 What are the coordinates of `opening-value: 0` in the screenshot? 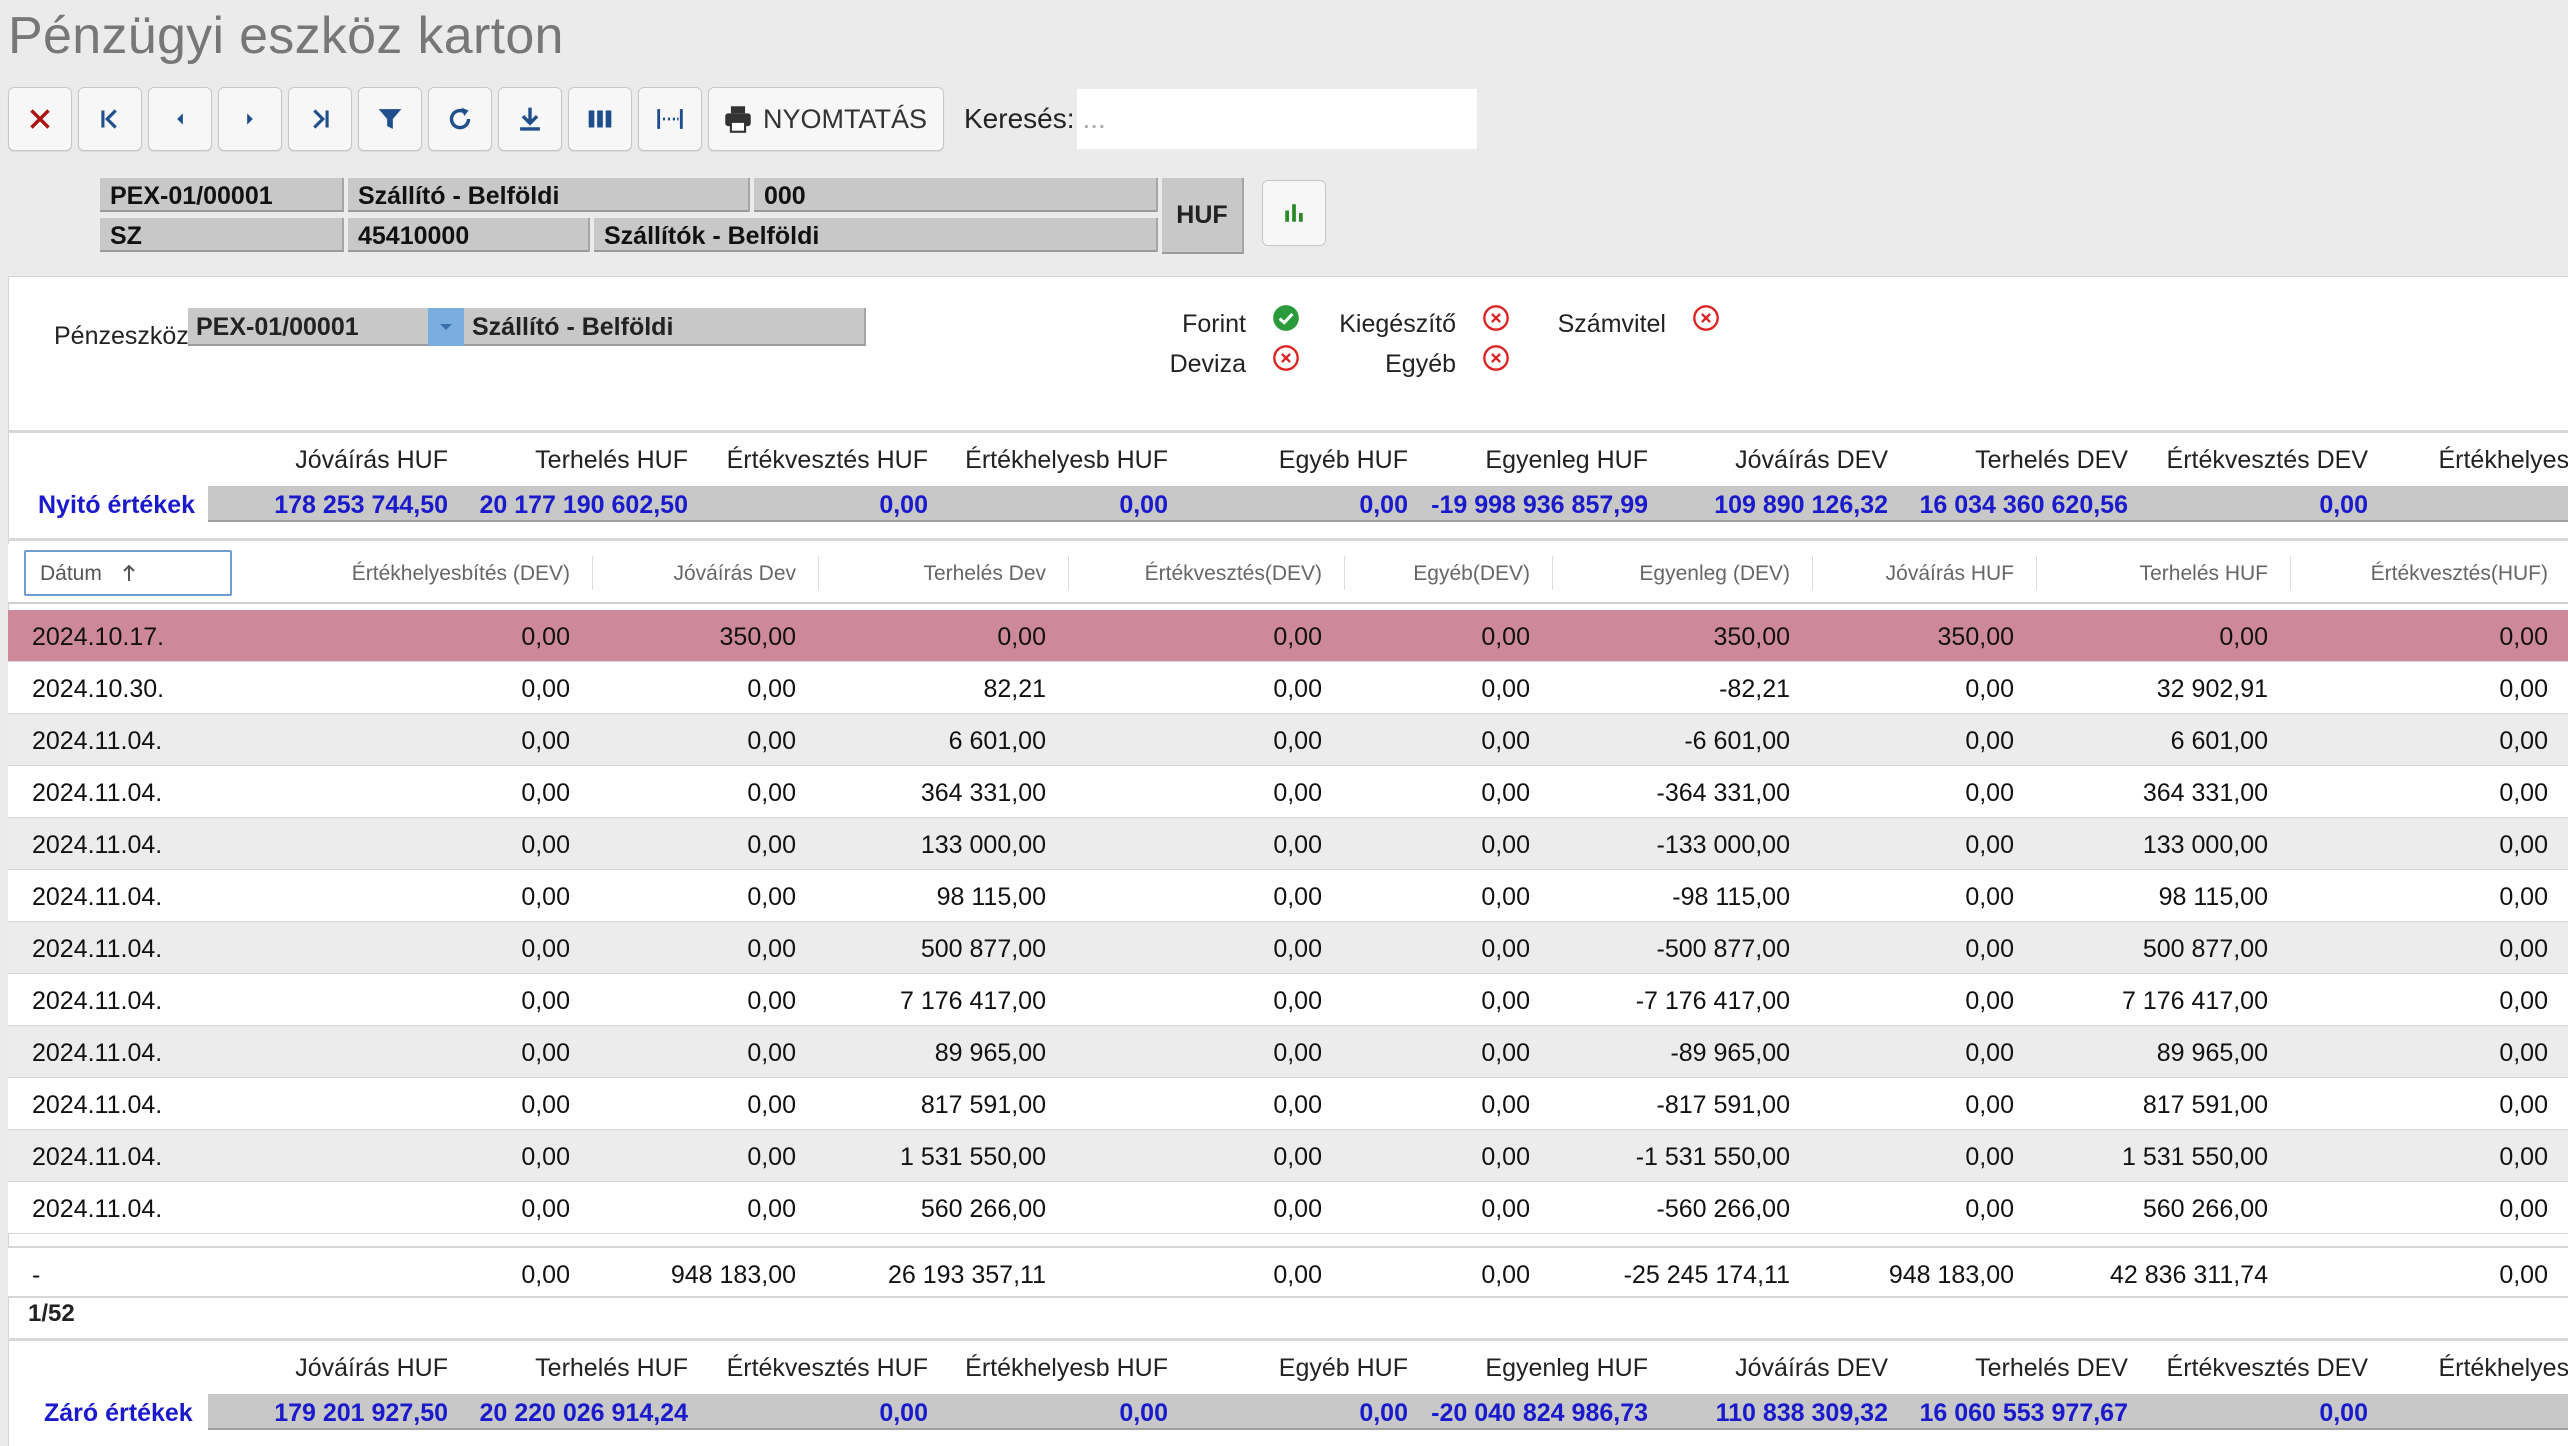 It's located at (2470, 505).